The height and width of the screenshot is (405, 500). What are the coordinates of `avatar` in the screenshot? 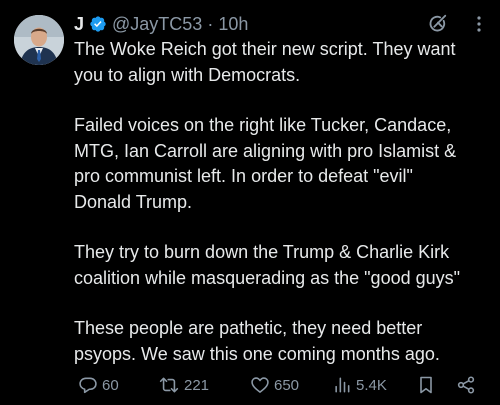 It's located at (39, 40).